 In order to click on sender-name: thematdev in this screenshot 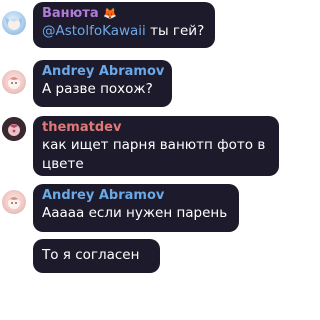, I will do `click(156, 128)`.